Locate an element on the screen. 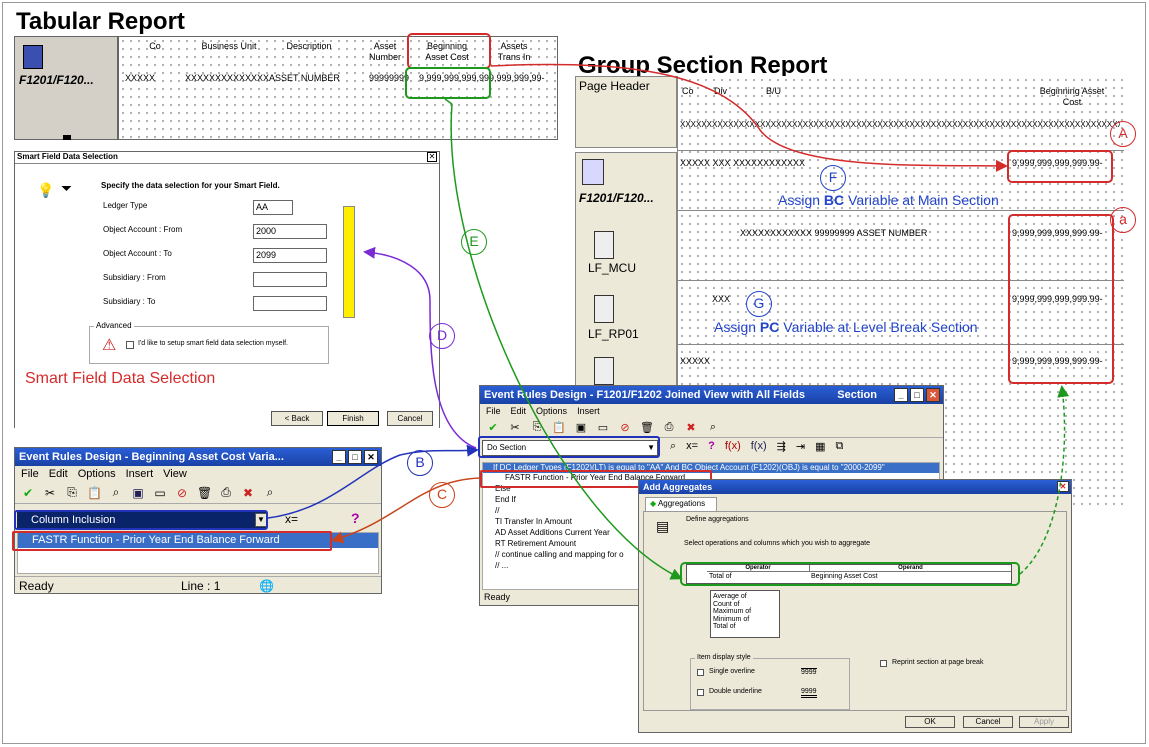 The image size is (1149, 747). marker-G: G is located at coordinates (759, 304).